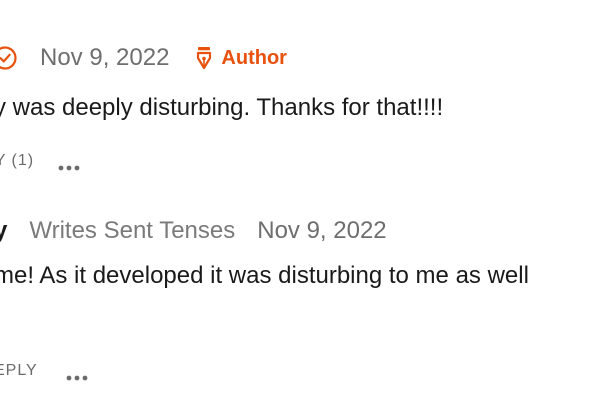  Describe the element at coordinates (9, 58) in the screenshot. I see `check-circle-icon` at that location.